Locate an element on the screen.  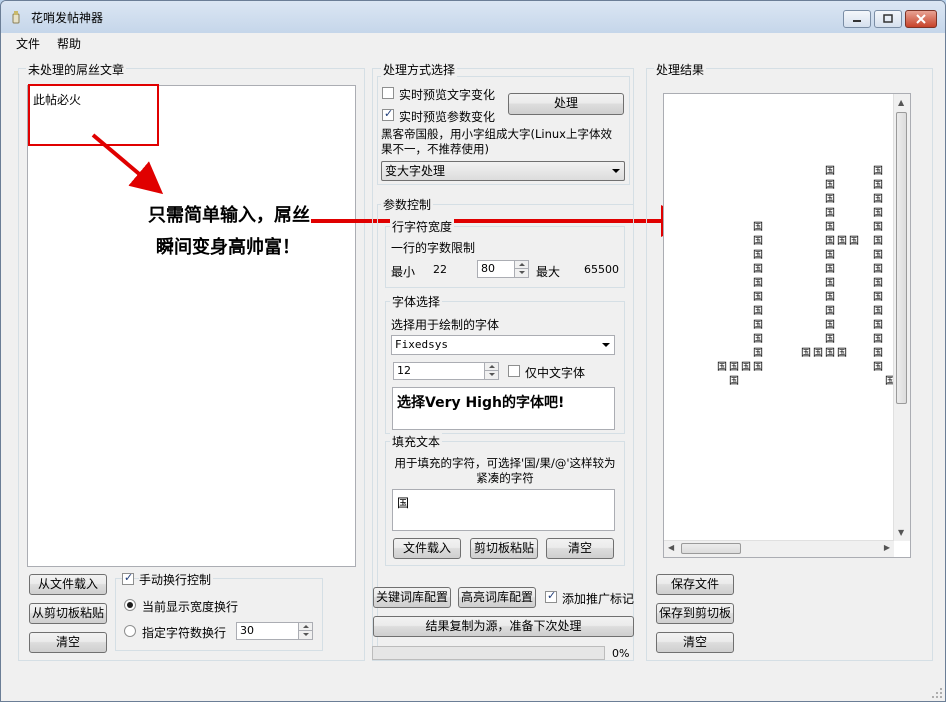
preview-text-label: 实时预览文字变化 is located at coordinates (447, 95).